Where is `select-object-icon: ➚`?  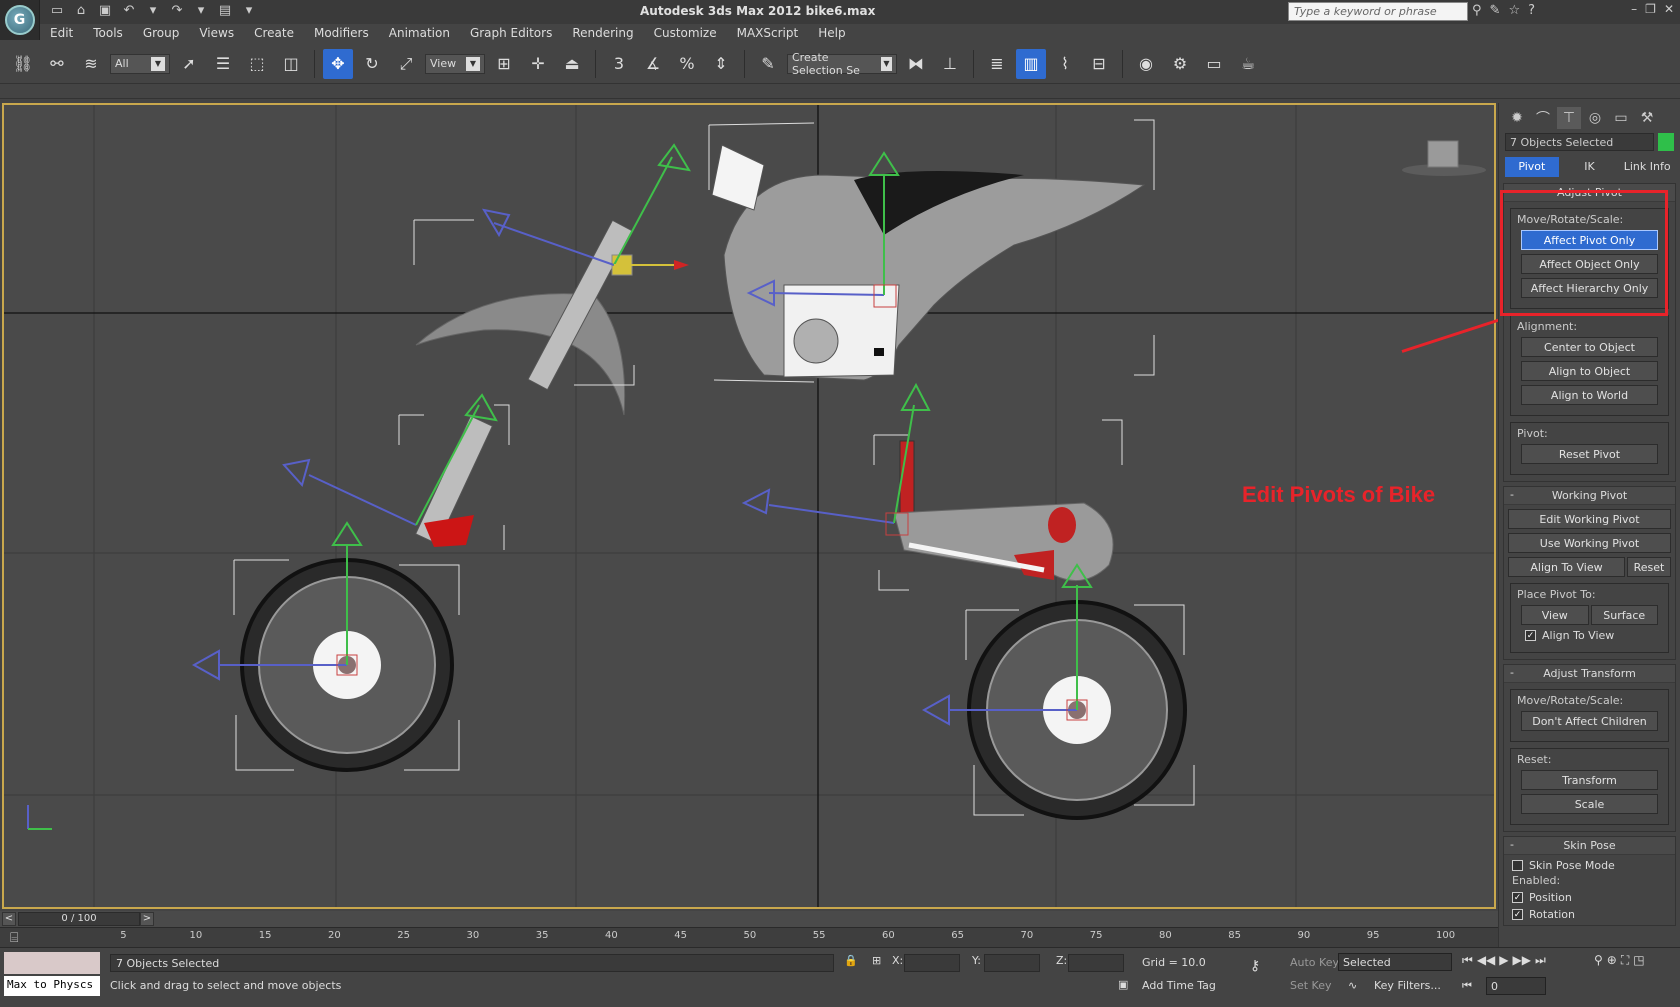 select-object-icon: ➚ is located at coordinates (189, 64).